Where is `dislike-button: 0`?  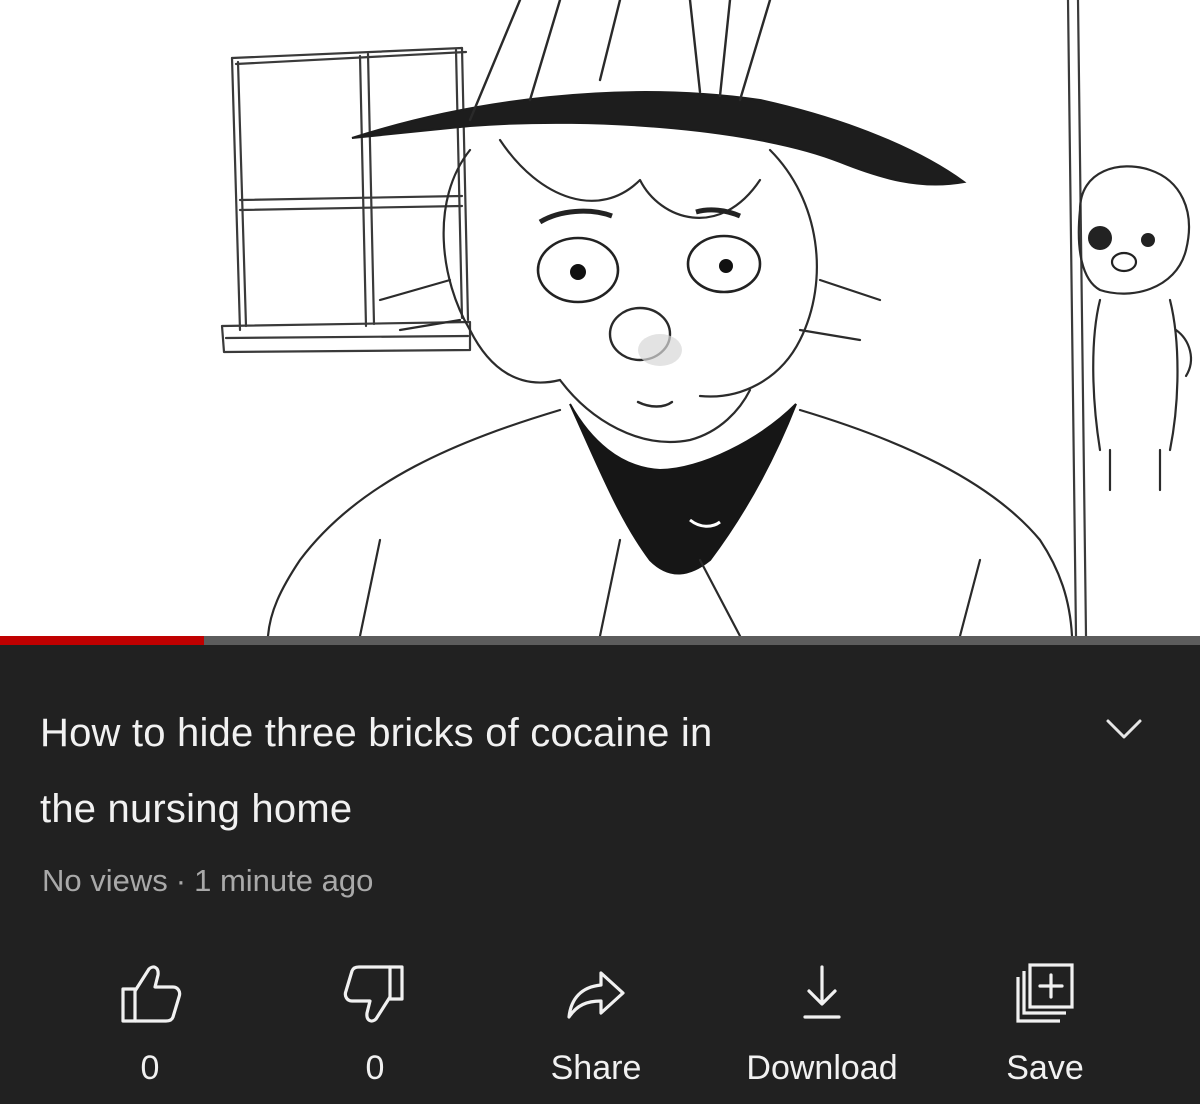 dislike-button: 0 is located at coordinates (375, 1020).